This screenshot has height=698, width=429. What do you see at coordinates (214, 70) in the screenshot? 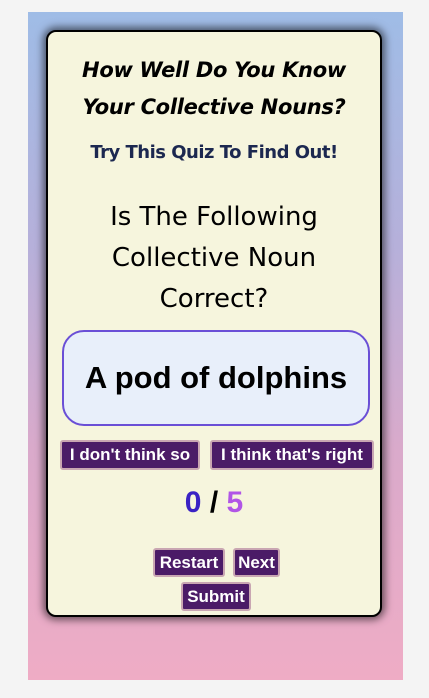
I see `quiz-title-line-1: How Well Do You Know` at bounding box center [214, 70].